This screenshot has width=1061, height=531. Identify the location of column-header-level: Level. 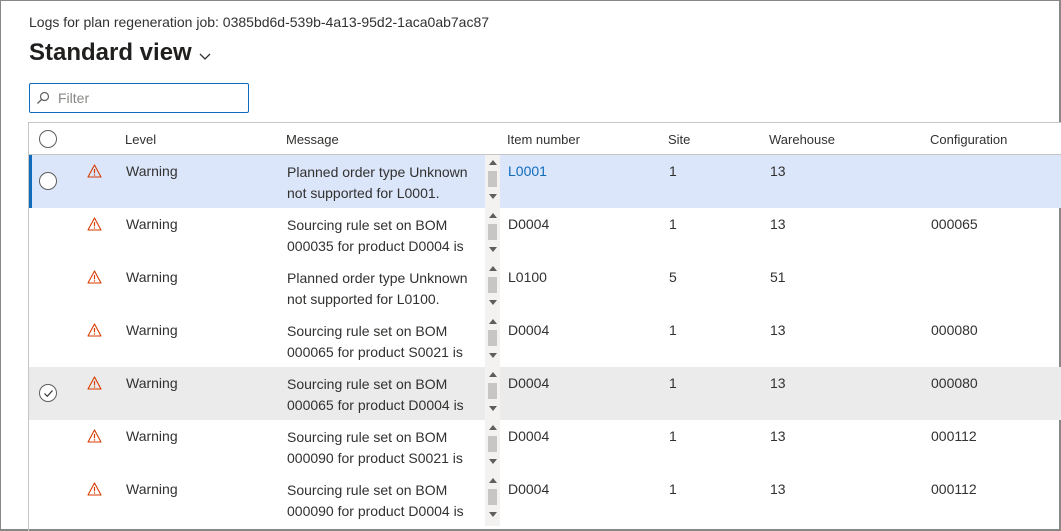
(140, 139).